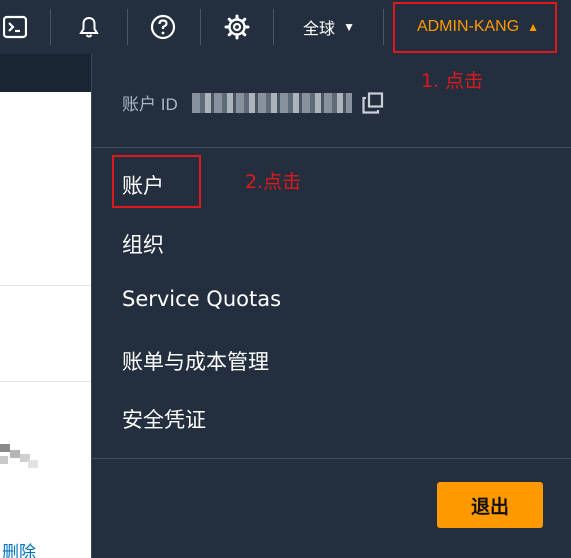  I want to click on page-header-strip, so click(45, 73).